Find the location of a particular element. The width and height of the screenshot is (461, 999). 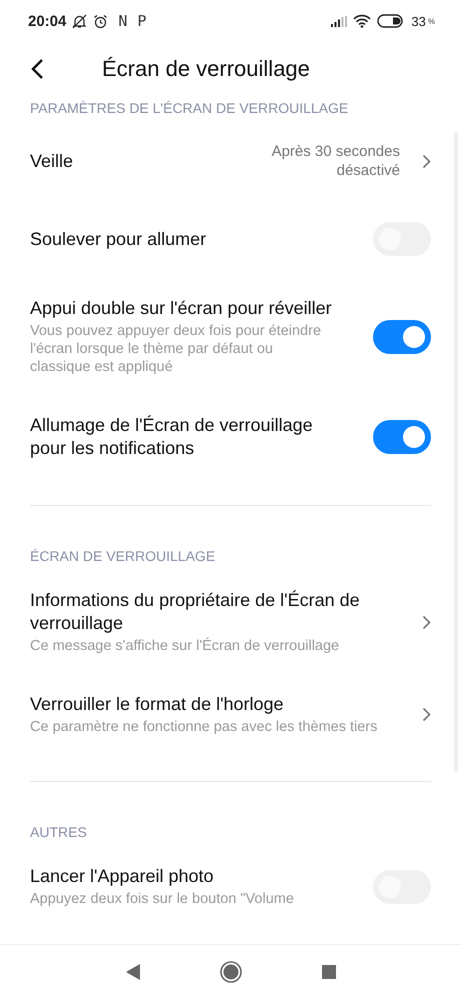

setting-row: Soulever pour allumer is located at coordinates (230, 239).